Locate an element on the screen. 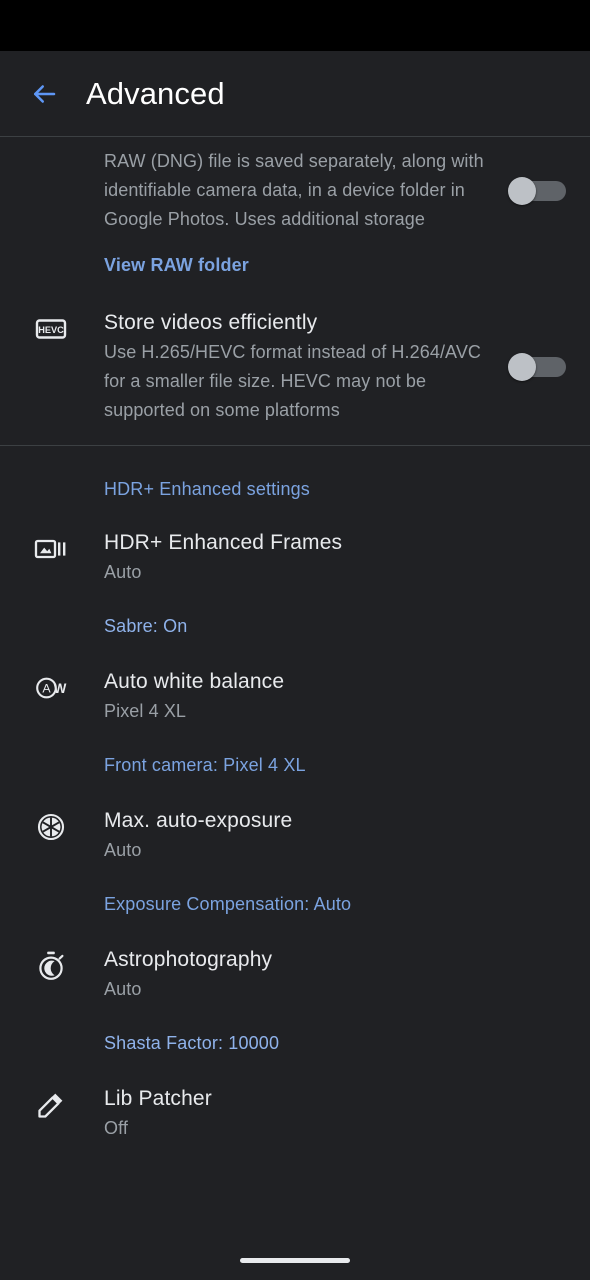  aperture-icon-slot is located at coordinates (52, 825).